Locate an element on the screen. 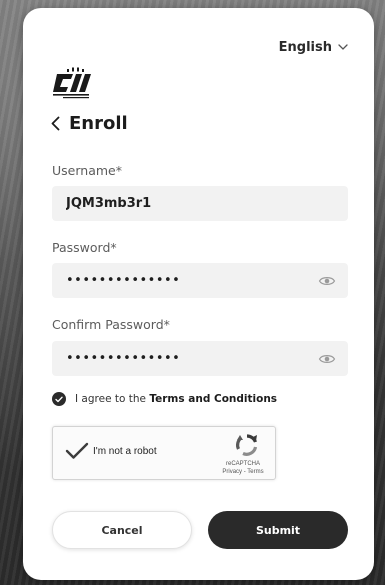  chevron-left-icon is located at coordinates (55, 123).